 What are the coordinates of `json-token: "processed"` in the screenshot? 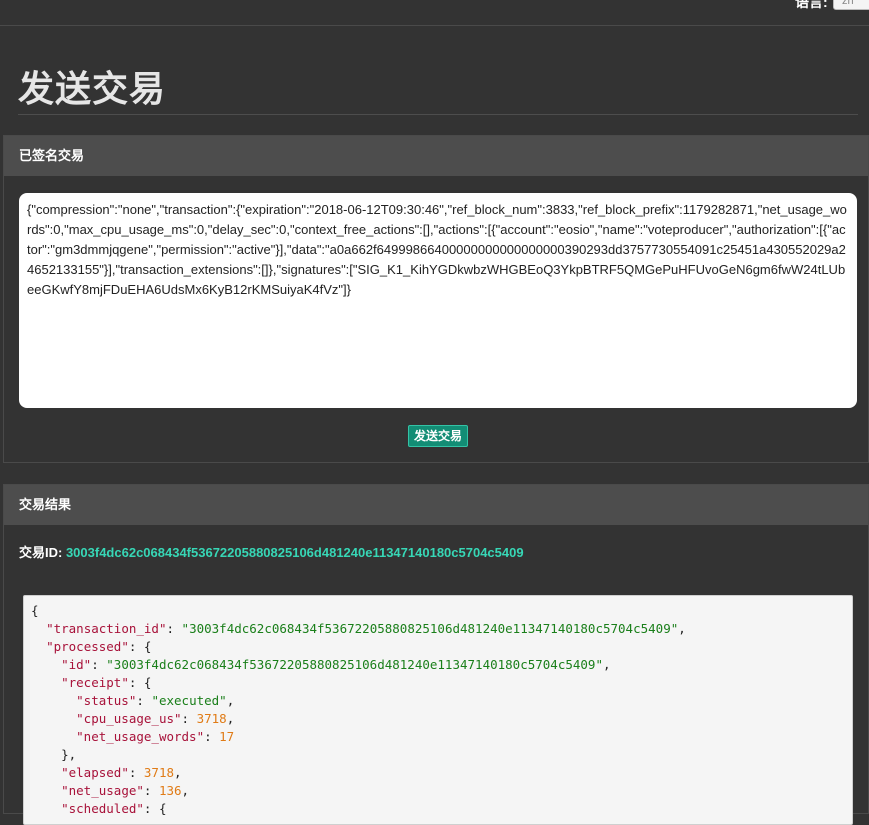 It's located at (87, 646).